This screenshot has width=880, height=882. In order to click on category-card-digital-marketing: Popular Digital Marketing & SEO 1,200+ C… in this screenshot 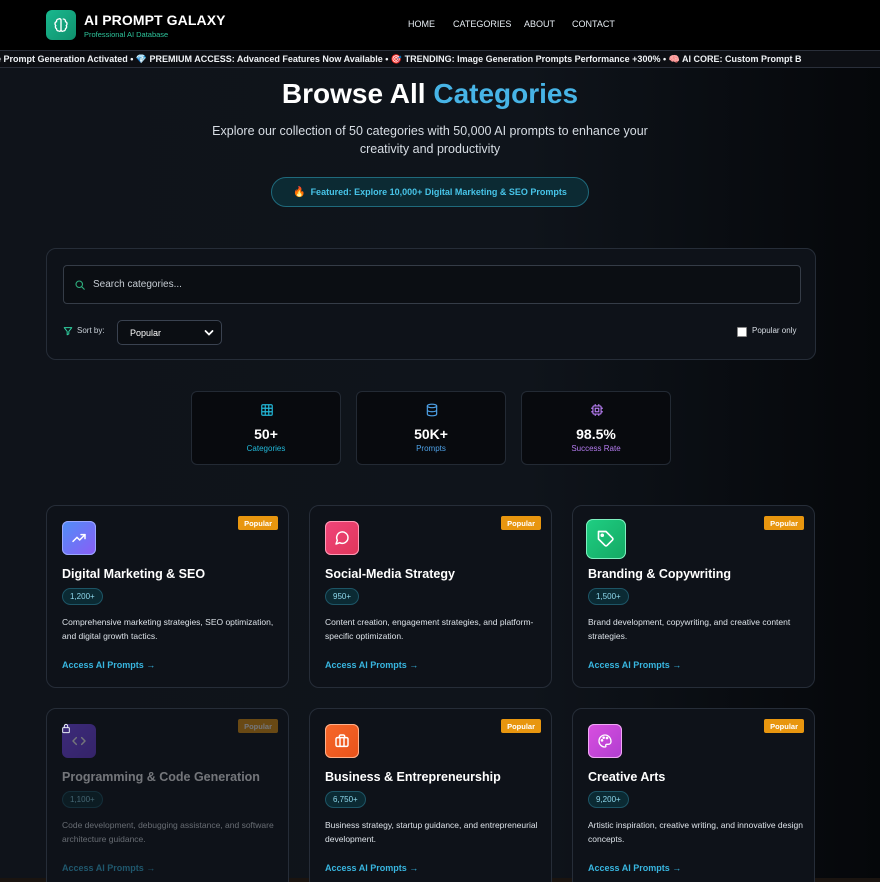, I will do `click(167, 596)`.